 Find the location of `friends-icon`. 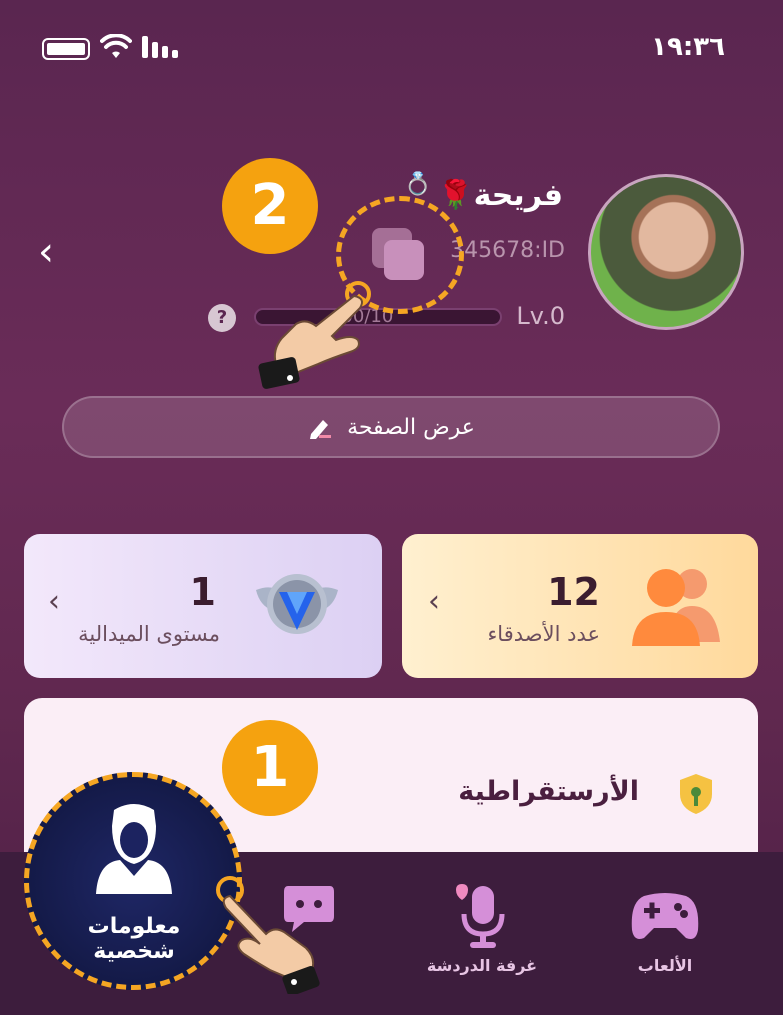

friends-icon is located at coordinates (676, 607).